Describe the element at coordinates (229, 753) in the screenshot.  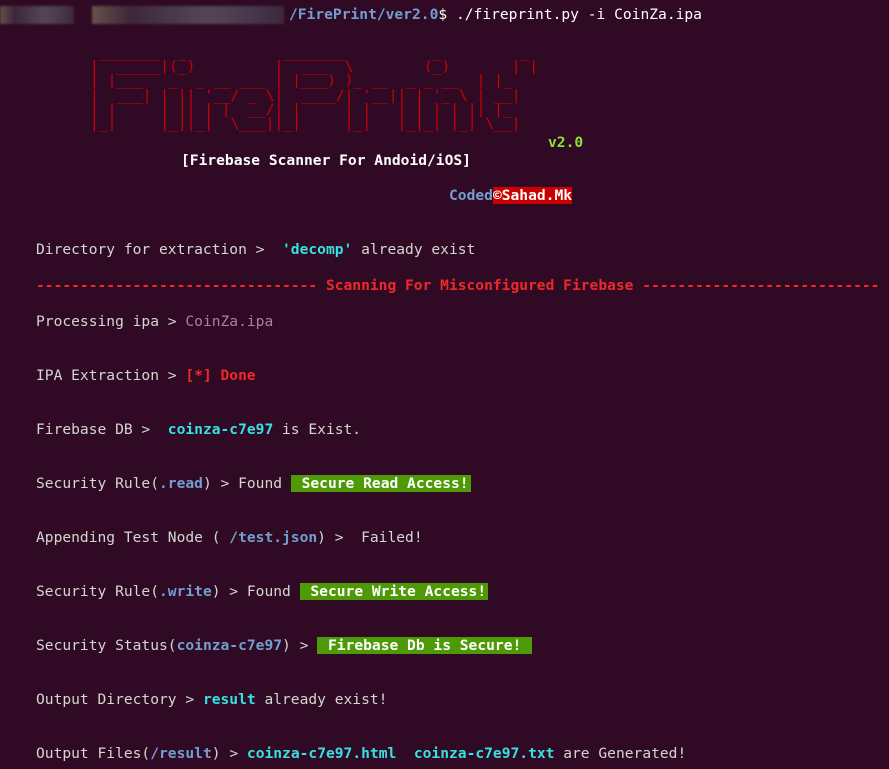
I see `output-files-arrow: ) >` at that location.